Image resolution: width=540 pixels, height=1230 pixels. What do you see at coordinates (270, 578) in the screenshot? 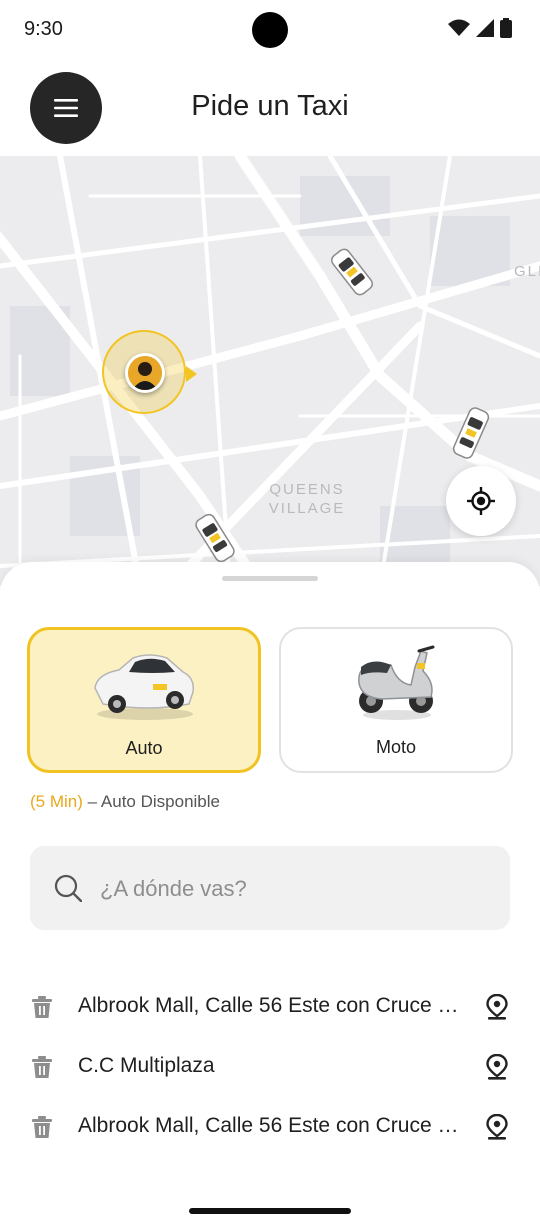
I see `sheet-drag-handle` at bounding box center [270, 578].